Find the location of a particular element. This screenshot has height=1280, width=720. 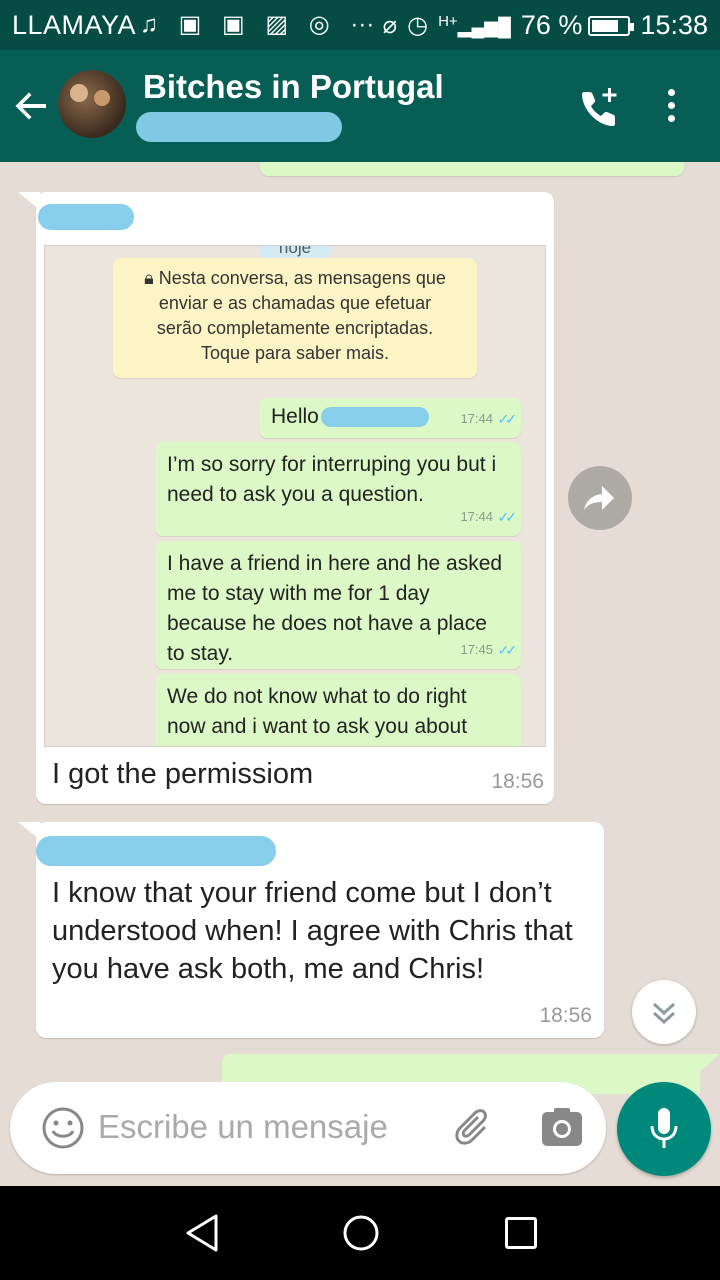

carrier-name: LLAMAYA is located at coordinates (74, 25).